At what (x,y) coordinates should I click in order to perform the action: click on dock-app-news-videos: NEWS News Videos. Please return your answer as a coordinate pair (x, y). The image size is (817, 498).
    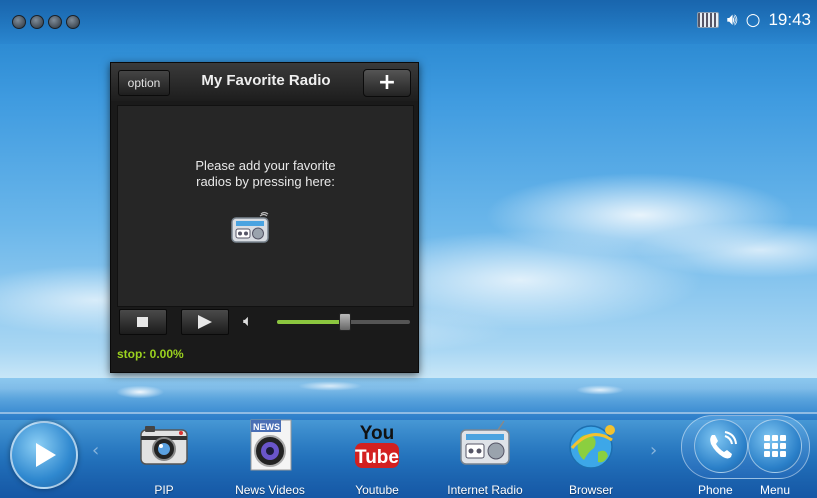
    Looking at the image, I should click on (270, 458).